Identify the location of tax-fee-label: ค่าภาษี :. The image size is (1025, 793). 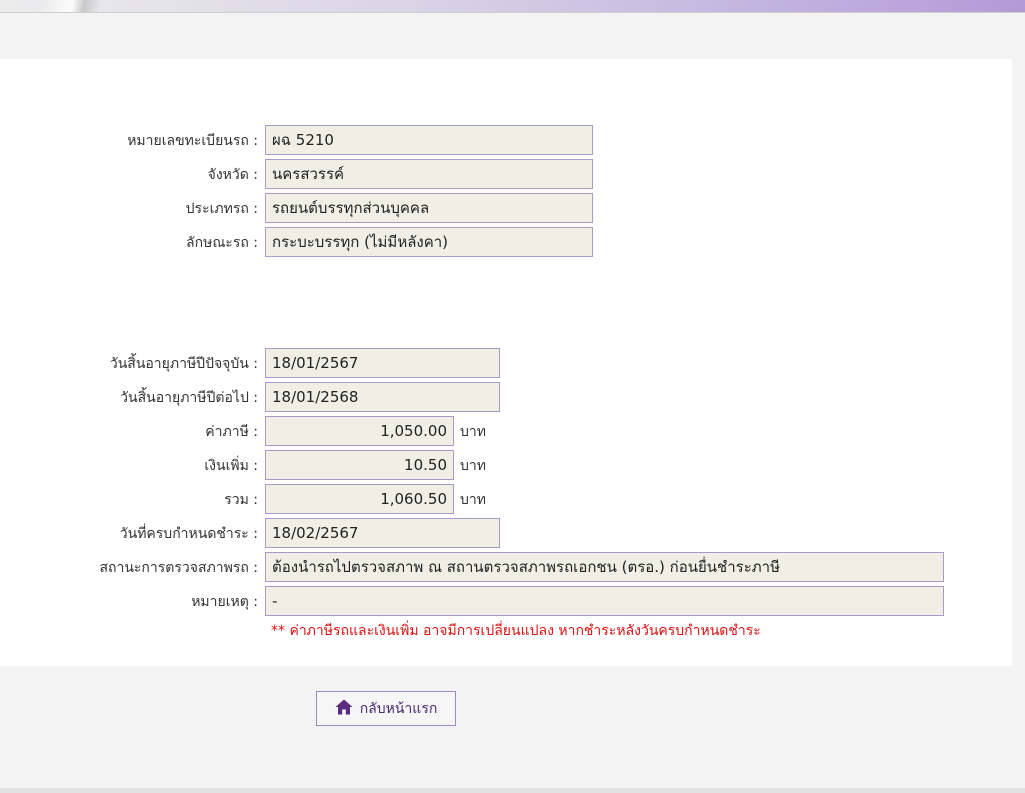
(231, 432).